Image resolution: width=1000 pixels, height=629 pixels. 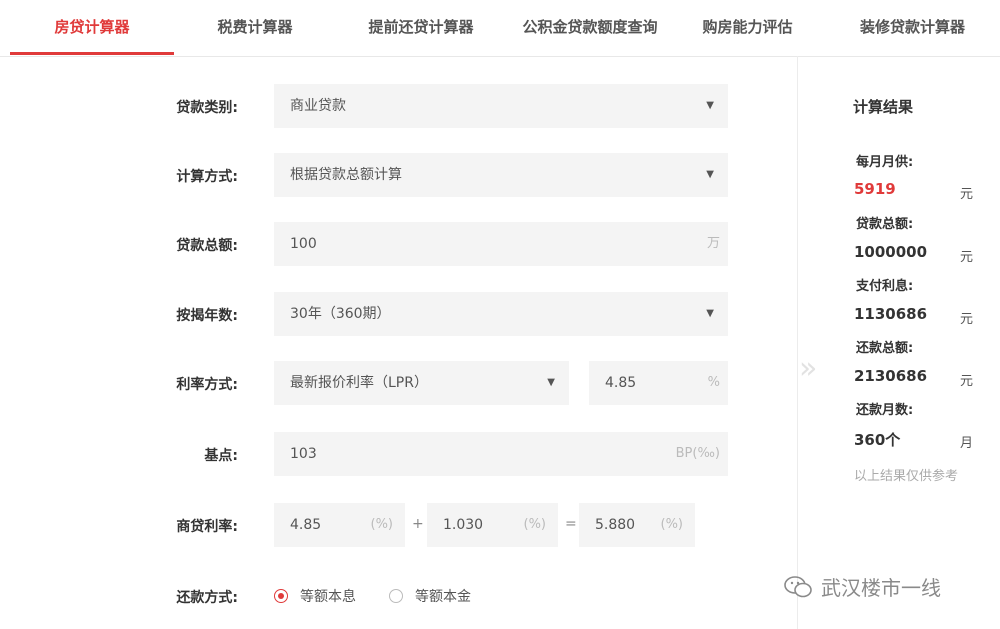 What do you see at coordinates (885, 348) in the screenshot?
I see `total-repayment-label: 还款总额:` at bounding box center [885, 348].